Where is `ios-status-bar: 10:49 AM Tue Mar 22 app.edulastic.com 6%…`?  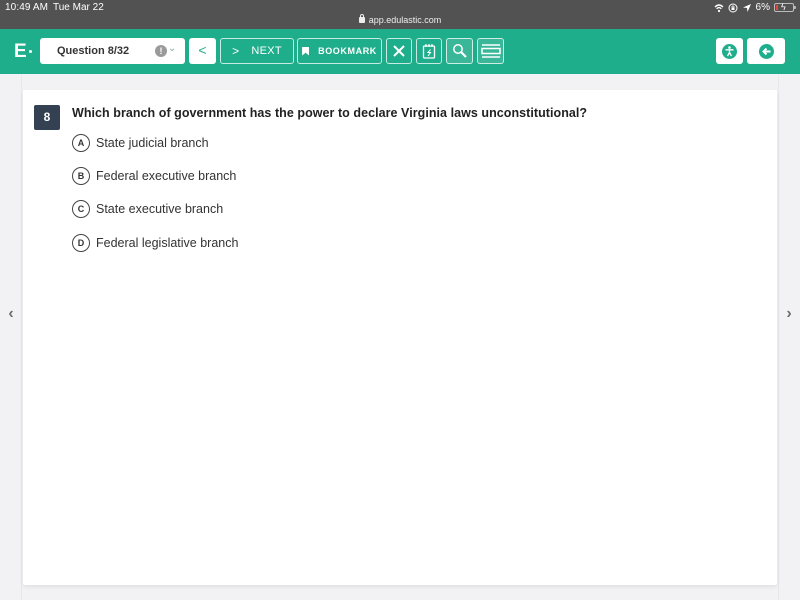
ios-status-bar: 10:49 AM Tue Mar 22 app.edulastic.com 6%… is located at coordinates (400, 14).